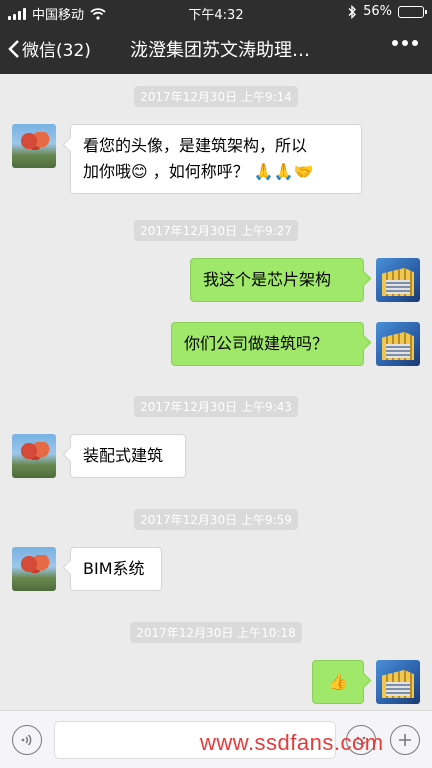  I want to click on status-bar: 中国移动 下午4:32 56%, so click(216, 12).